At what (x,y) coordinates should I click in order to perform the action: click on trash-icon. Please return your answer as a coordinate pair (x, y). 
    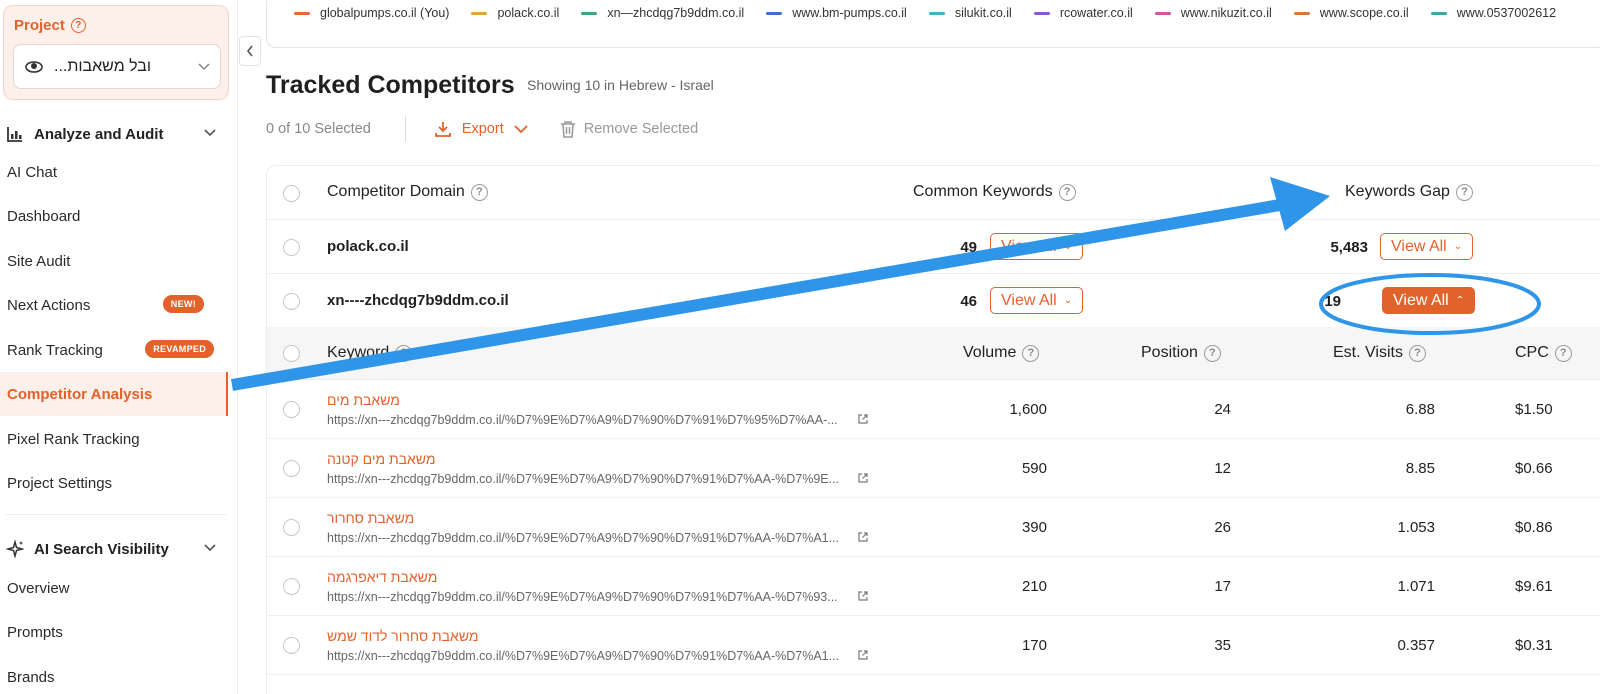
    Looking at the image, I should click on (567, 129).